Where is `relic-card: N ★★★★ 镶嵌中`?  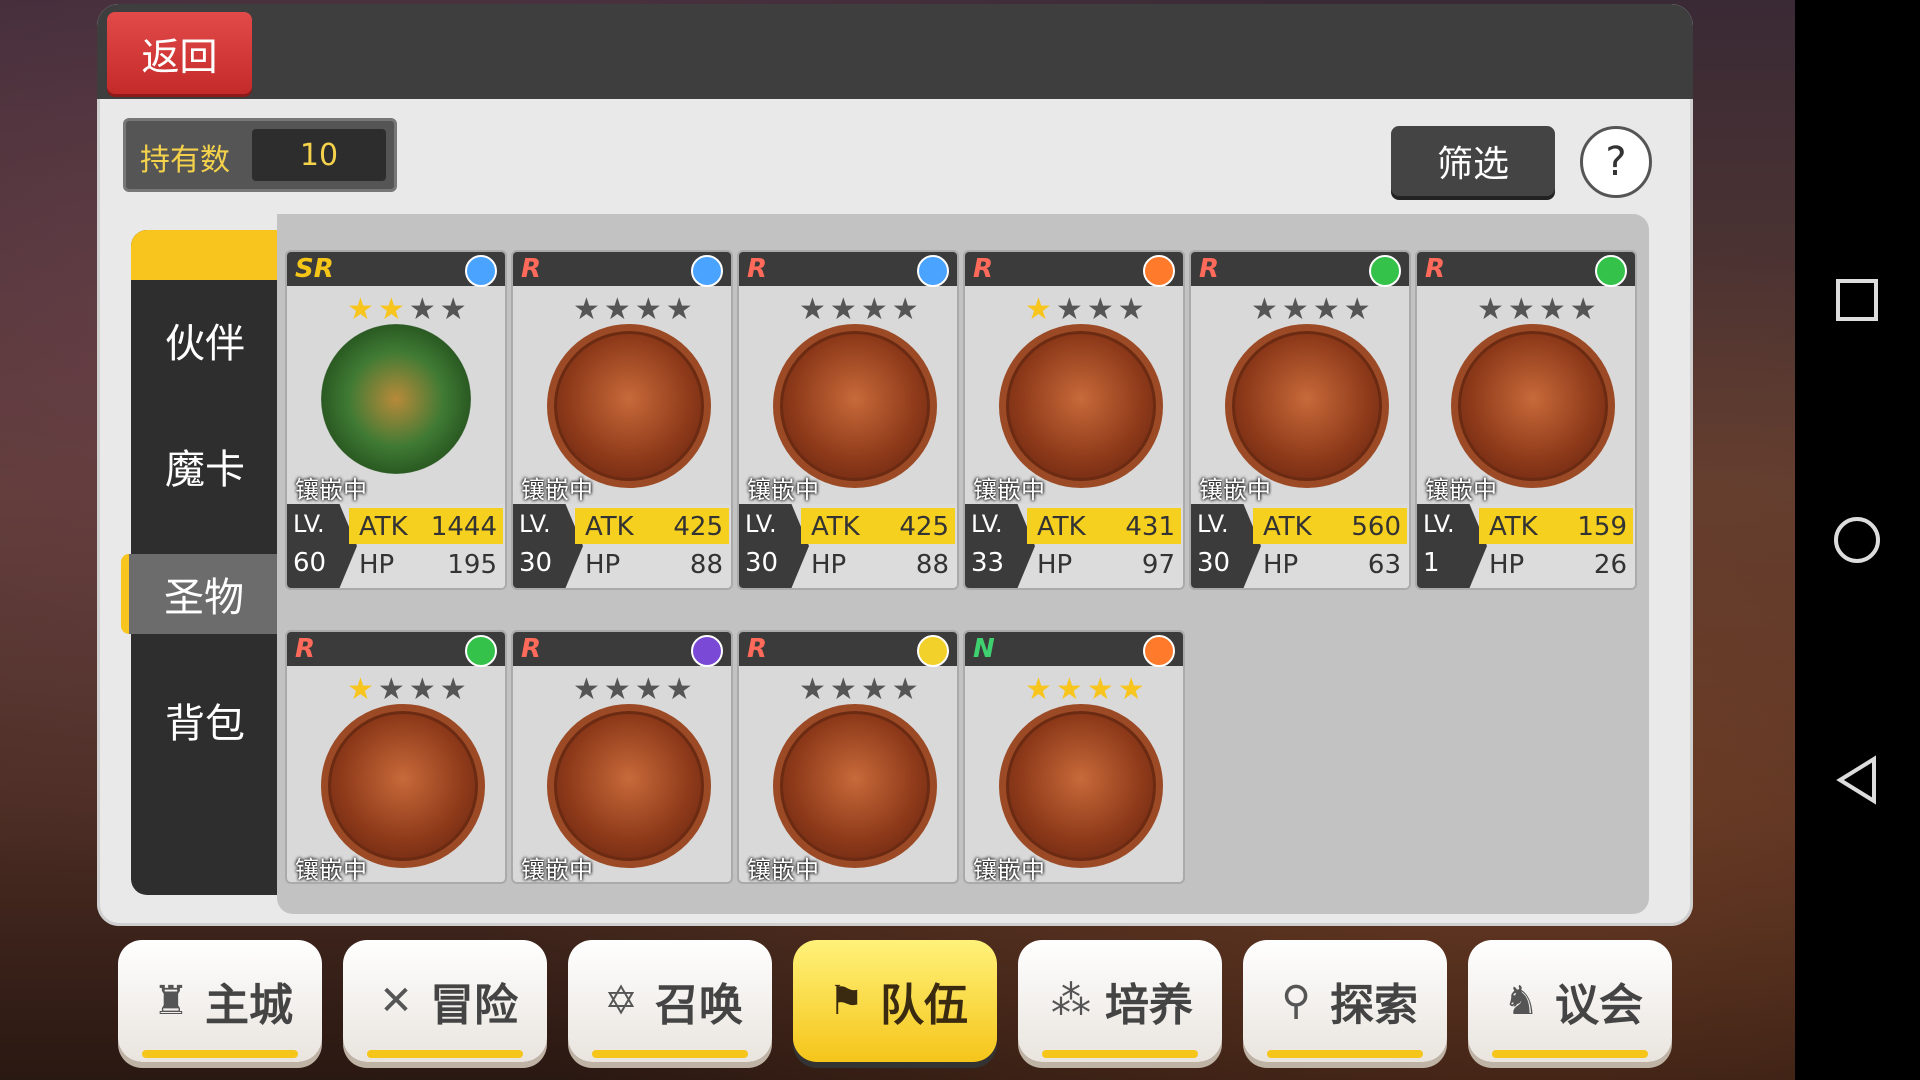 relic-card: N ★★★★ 镶嵌中 is located at coordinates (1074, 757).